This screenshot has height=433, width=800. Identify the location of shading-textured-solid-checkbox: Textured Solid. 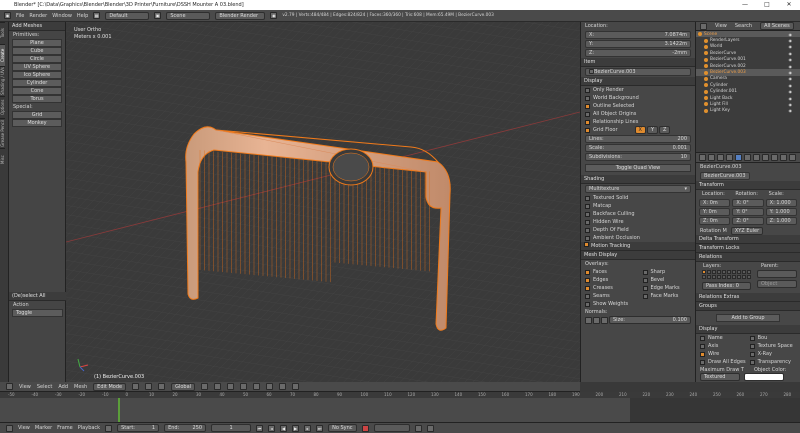
(638, 198).